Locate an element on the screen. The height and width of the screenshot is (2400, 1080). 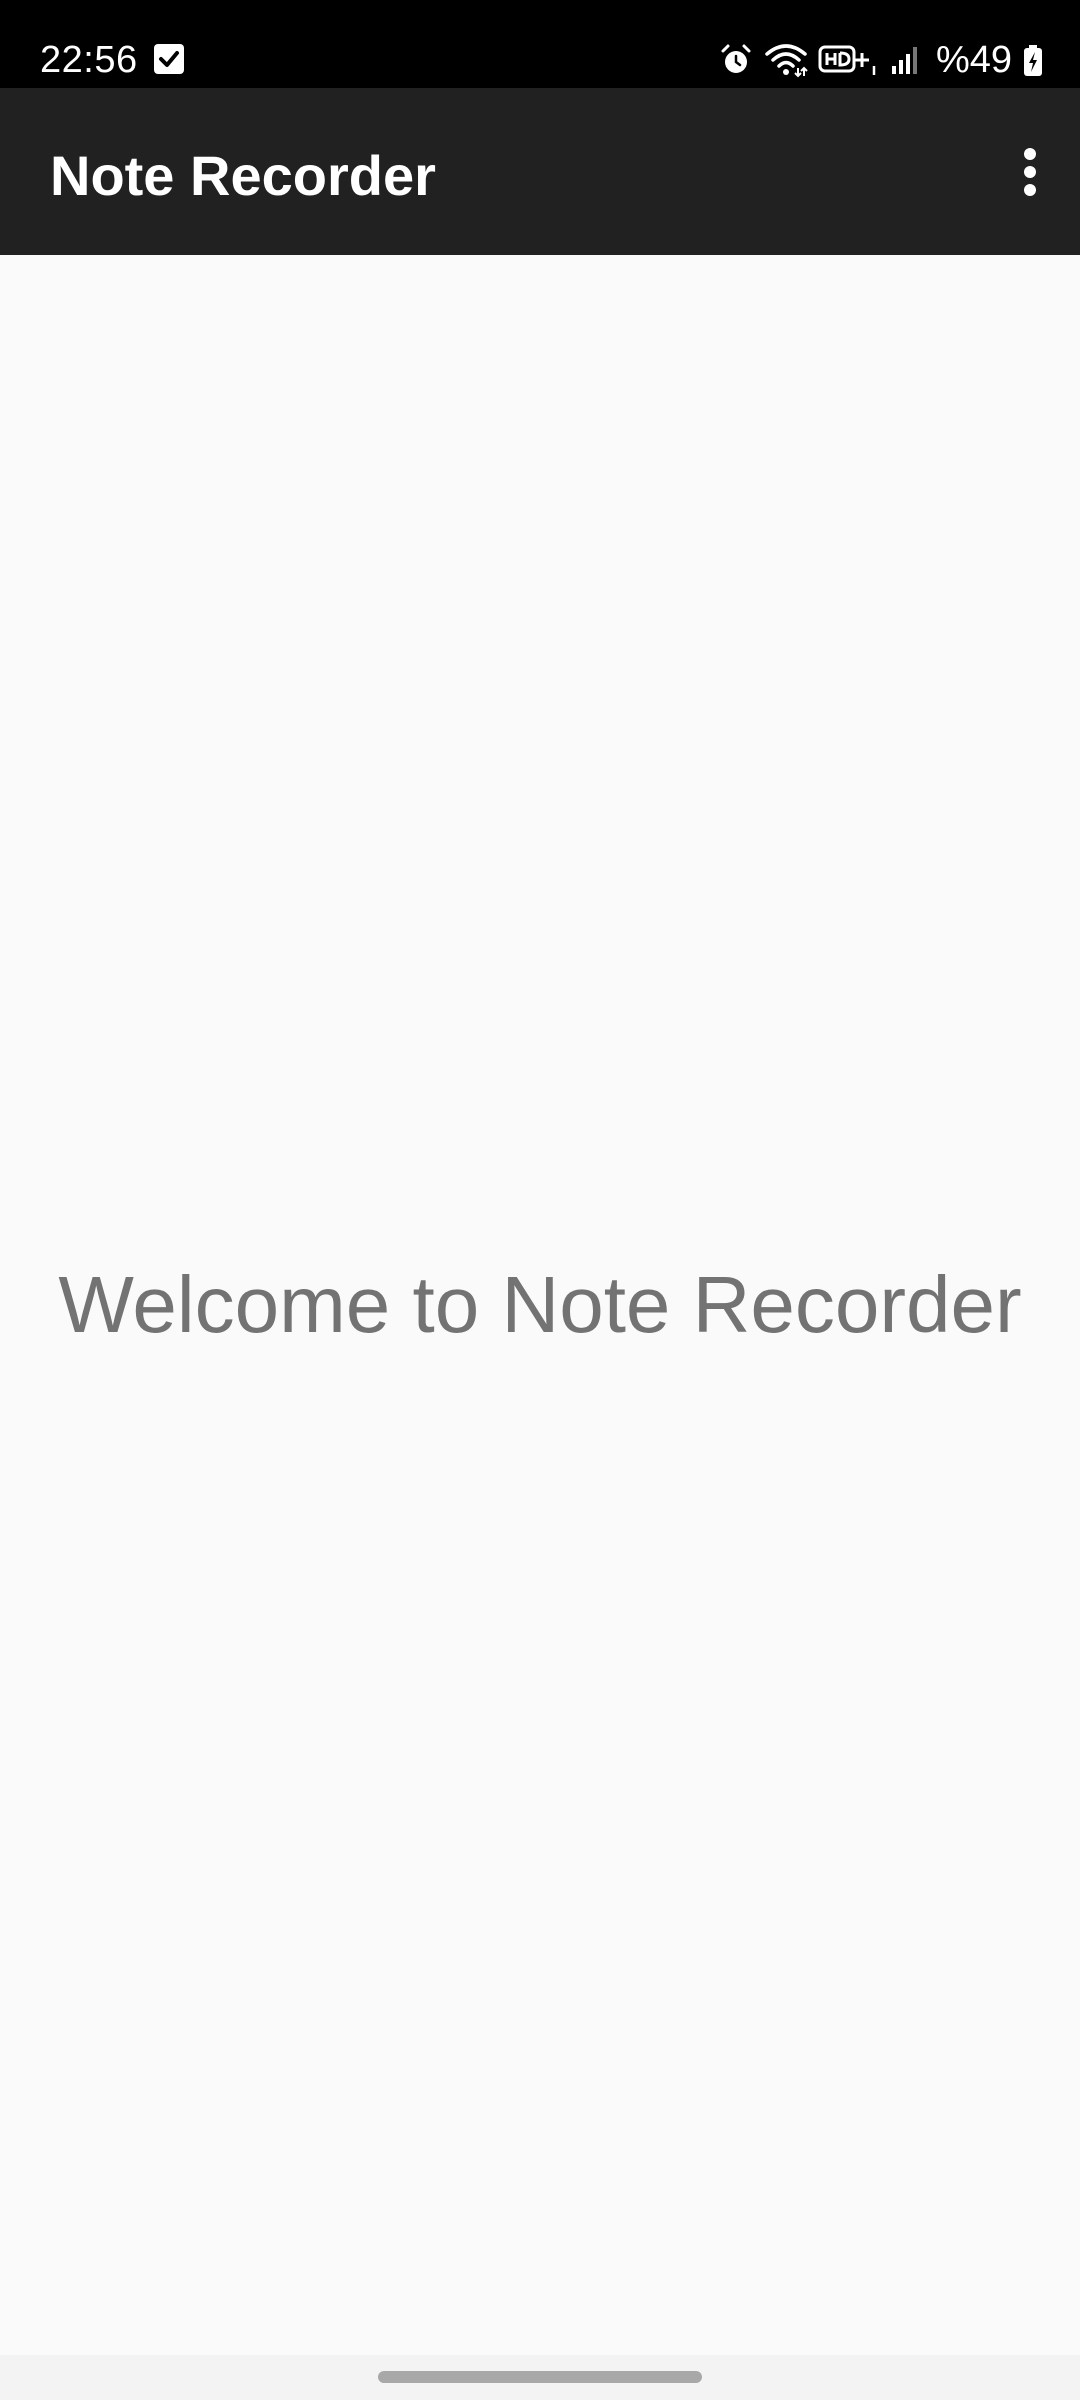
navigation-bar is located at coordinates (540, 2377).